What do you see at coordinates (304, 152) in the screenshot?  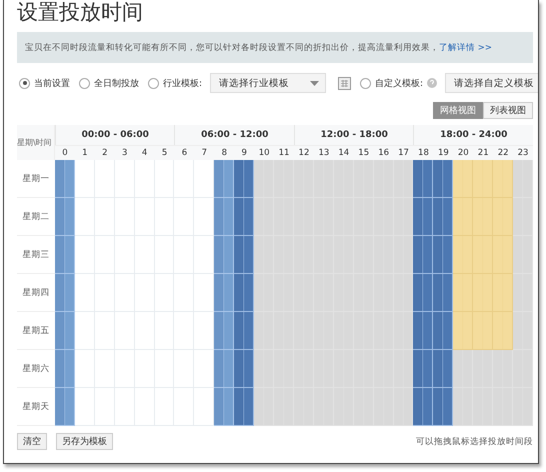 I see `hour-header: 12` at bounding box center [304, 152].